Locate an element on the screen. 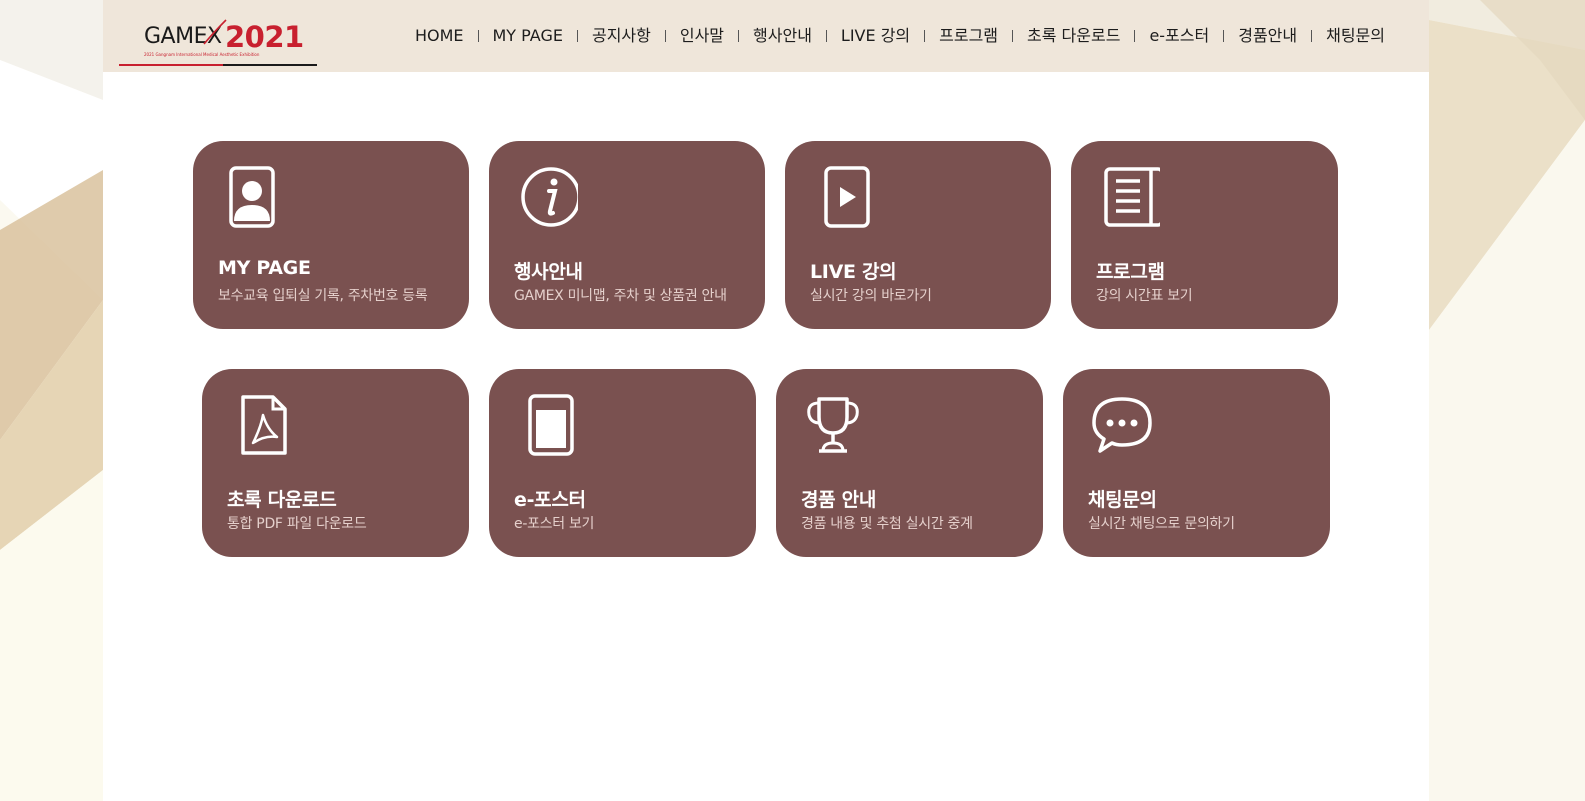 The width and height of the screenshot is (1585, 801). card-title: 프로그램 is located at coordinates (1130, 272).